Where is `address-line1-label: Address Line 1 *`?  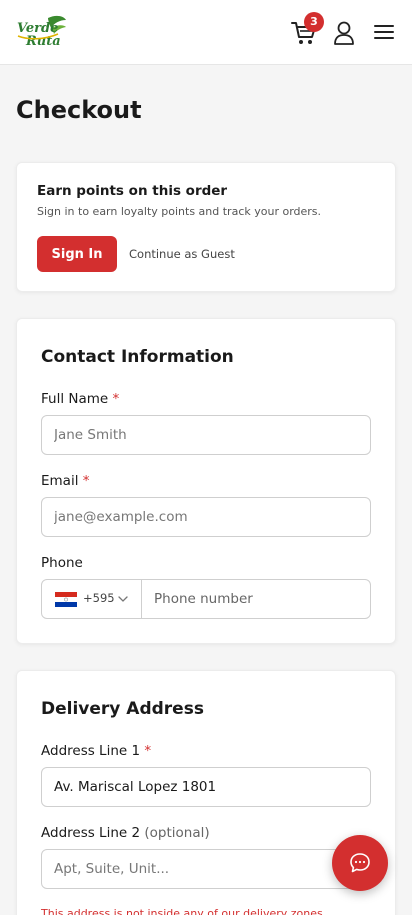
address-line1-label: Address Line 1 * is located at coordinates (96, 751).